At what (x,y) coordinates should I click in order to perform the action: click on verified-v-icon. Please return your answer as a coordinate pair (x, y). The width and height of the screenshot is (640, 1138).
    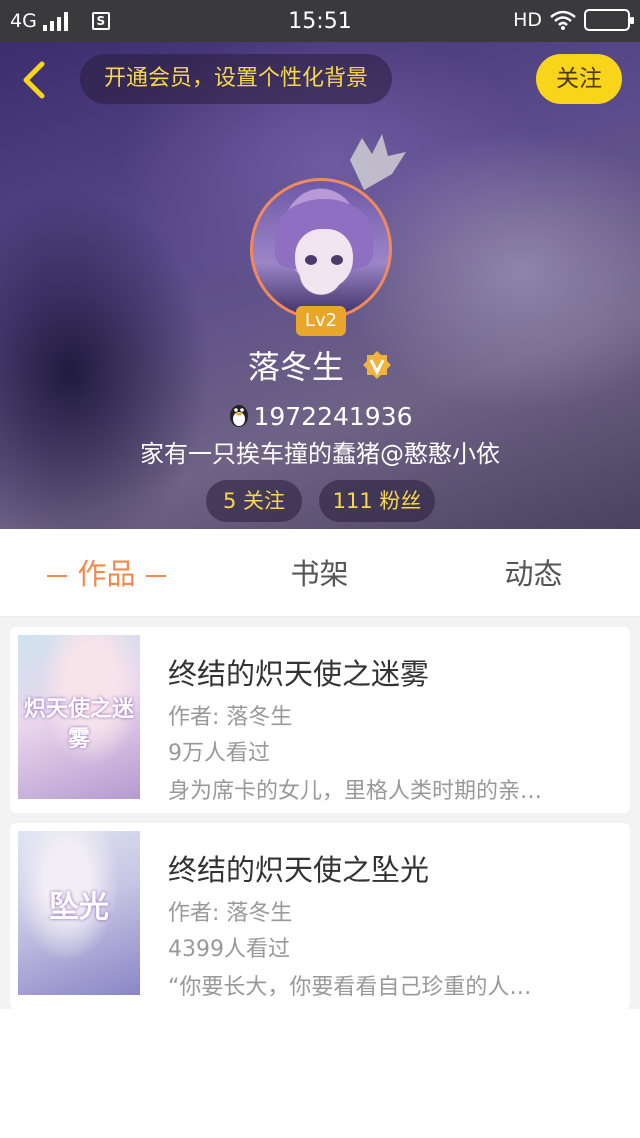
    Looking at the image, I should click on (377, 365).